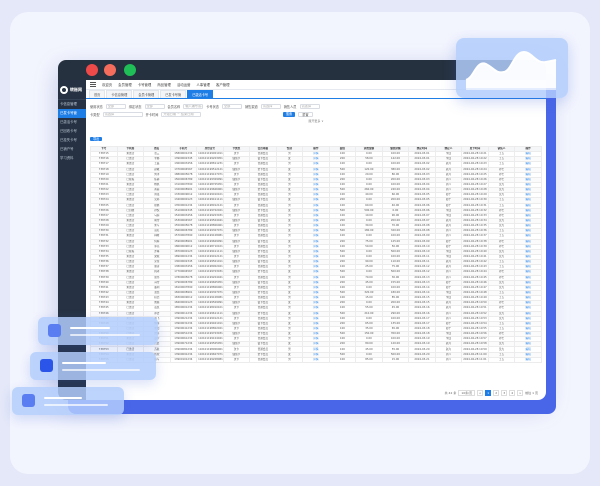 This screenshot has height=486, width=600. What do you see at coordinates (173, 94) in the screenshot?
I see `tab: 已发卡号管` at bounding box center [173, 94].